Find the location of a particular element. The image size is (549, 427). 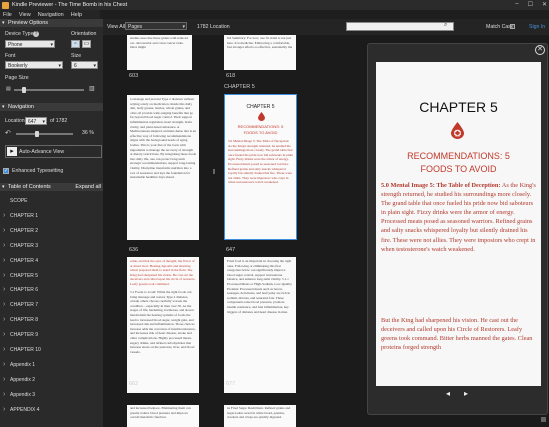

maximize-button: ☐ is located at coordinates (530, 4).